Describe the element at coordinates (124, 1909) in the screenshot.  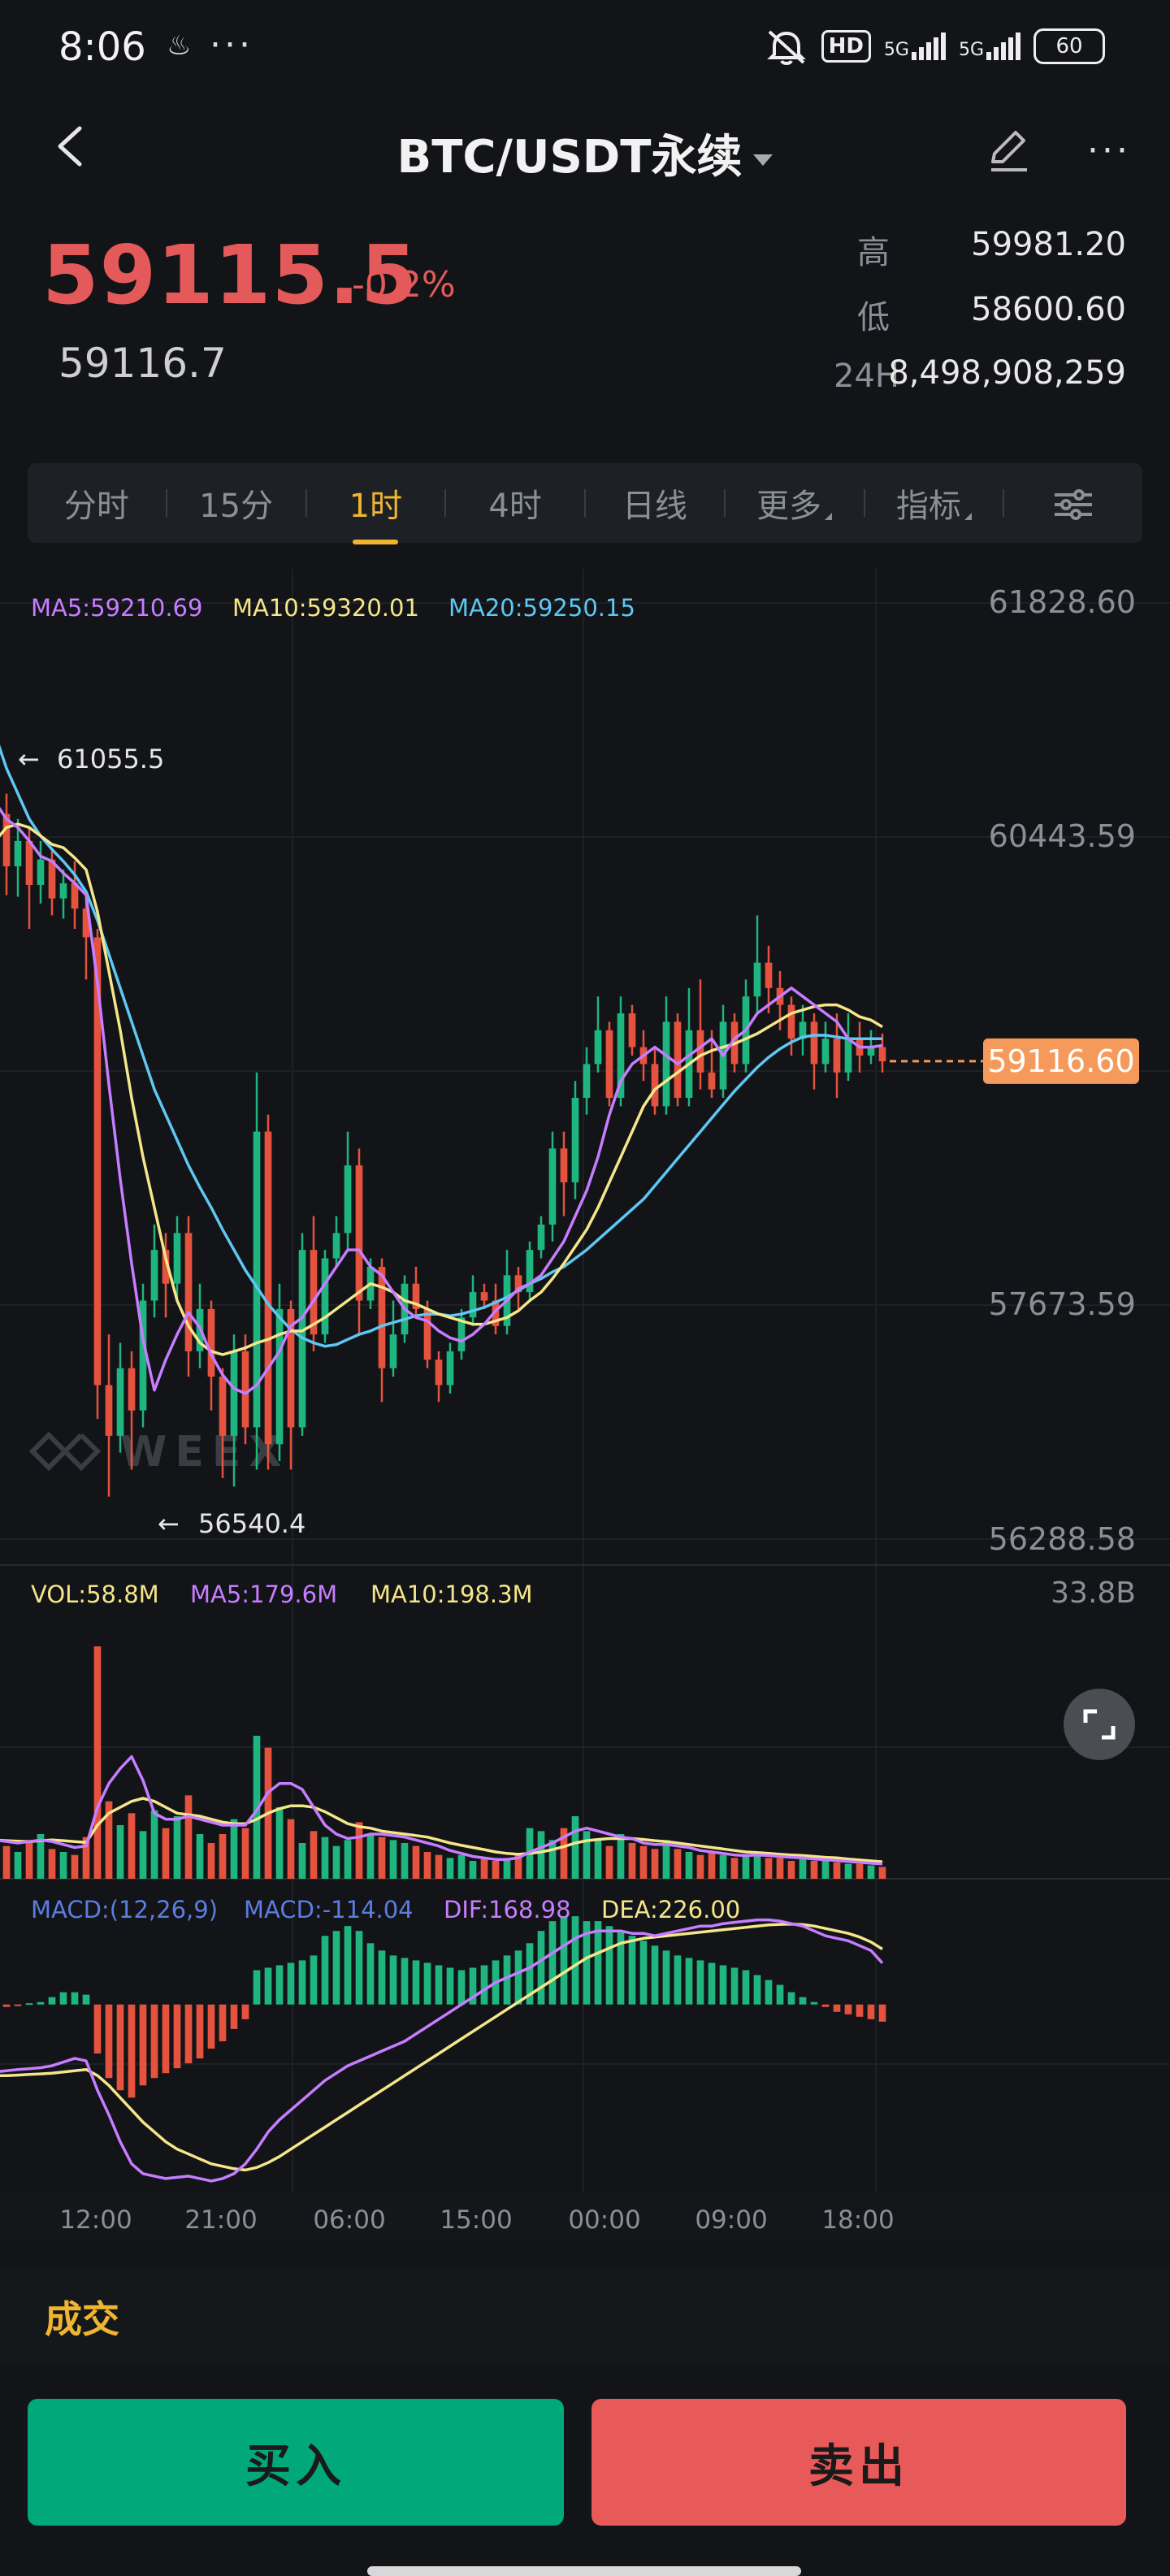
I see `legend-macd-params: MACD:(12,26,9)` at that location.